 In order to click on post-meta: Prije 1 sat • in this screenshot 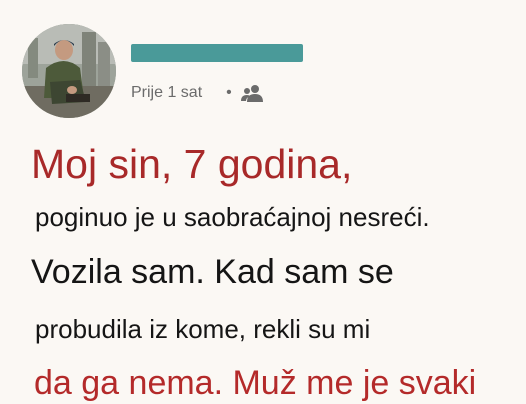, I will do `click(197, 93)`.